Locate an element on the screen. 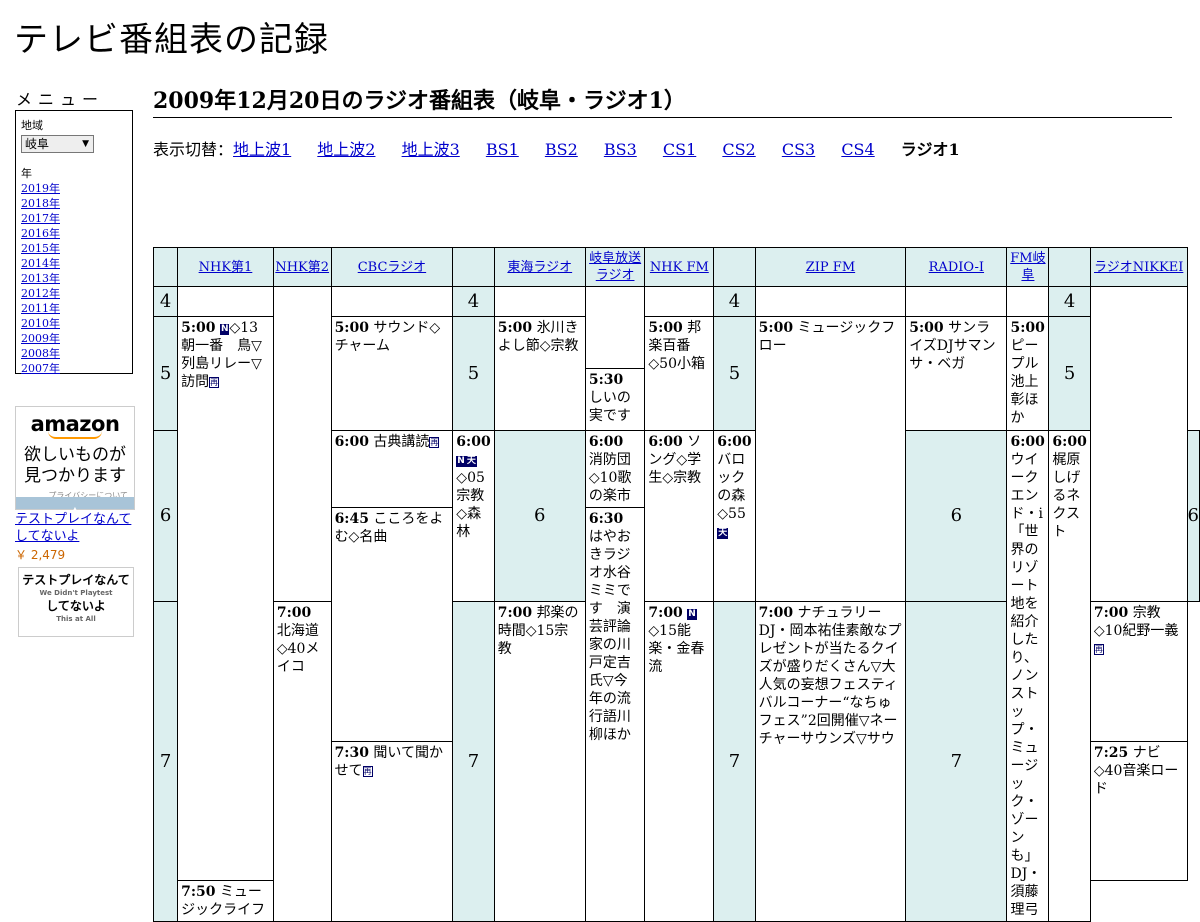 The width and height of the screenshot is (1200, 922). program-tokai-0500: 5:00 氷川きよし節◇宗教 is located at coordinates (539, 373).